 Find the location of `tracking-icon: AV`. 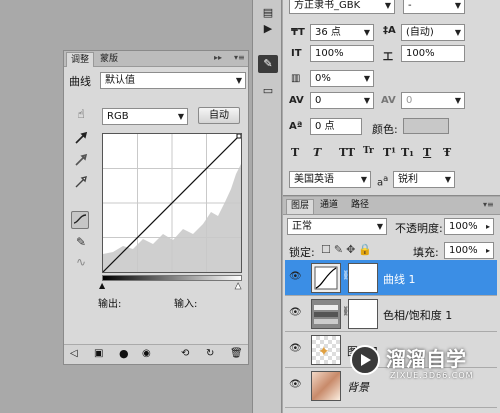

tracking-icon: AV is located at coordinates (388, 100).